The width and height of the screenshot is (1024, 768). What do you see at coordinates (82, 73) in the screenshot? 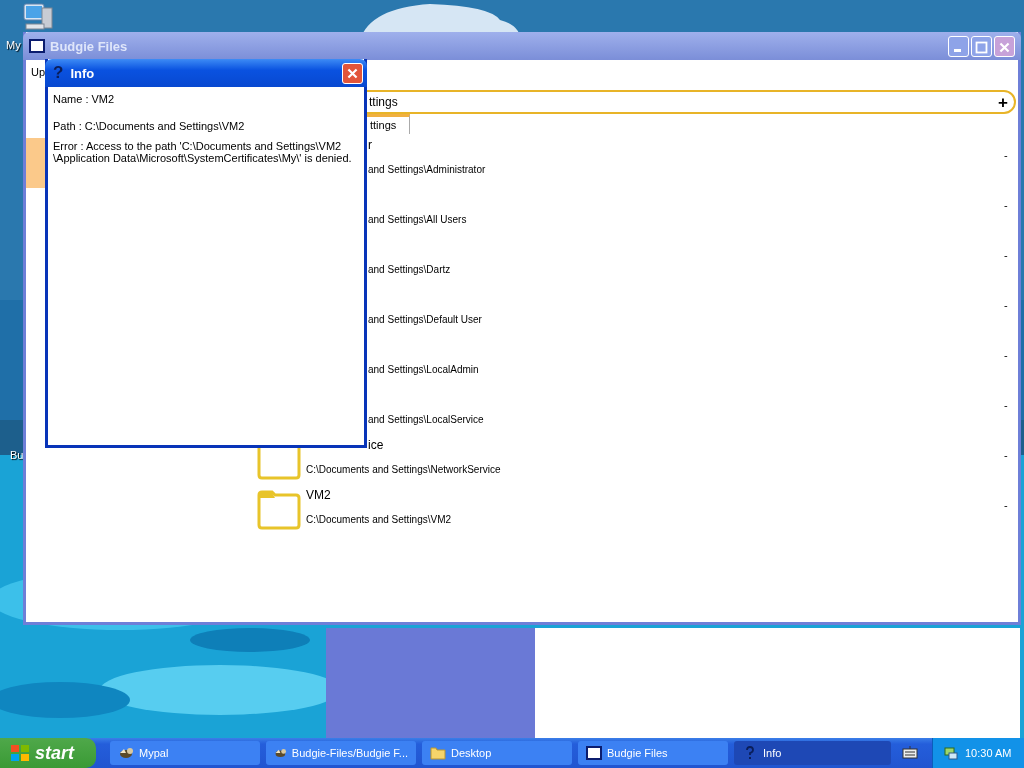
I see `dialog-title: Info` at bounding box center [82, 73].